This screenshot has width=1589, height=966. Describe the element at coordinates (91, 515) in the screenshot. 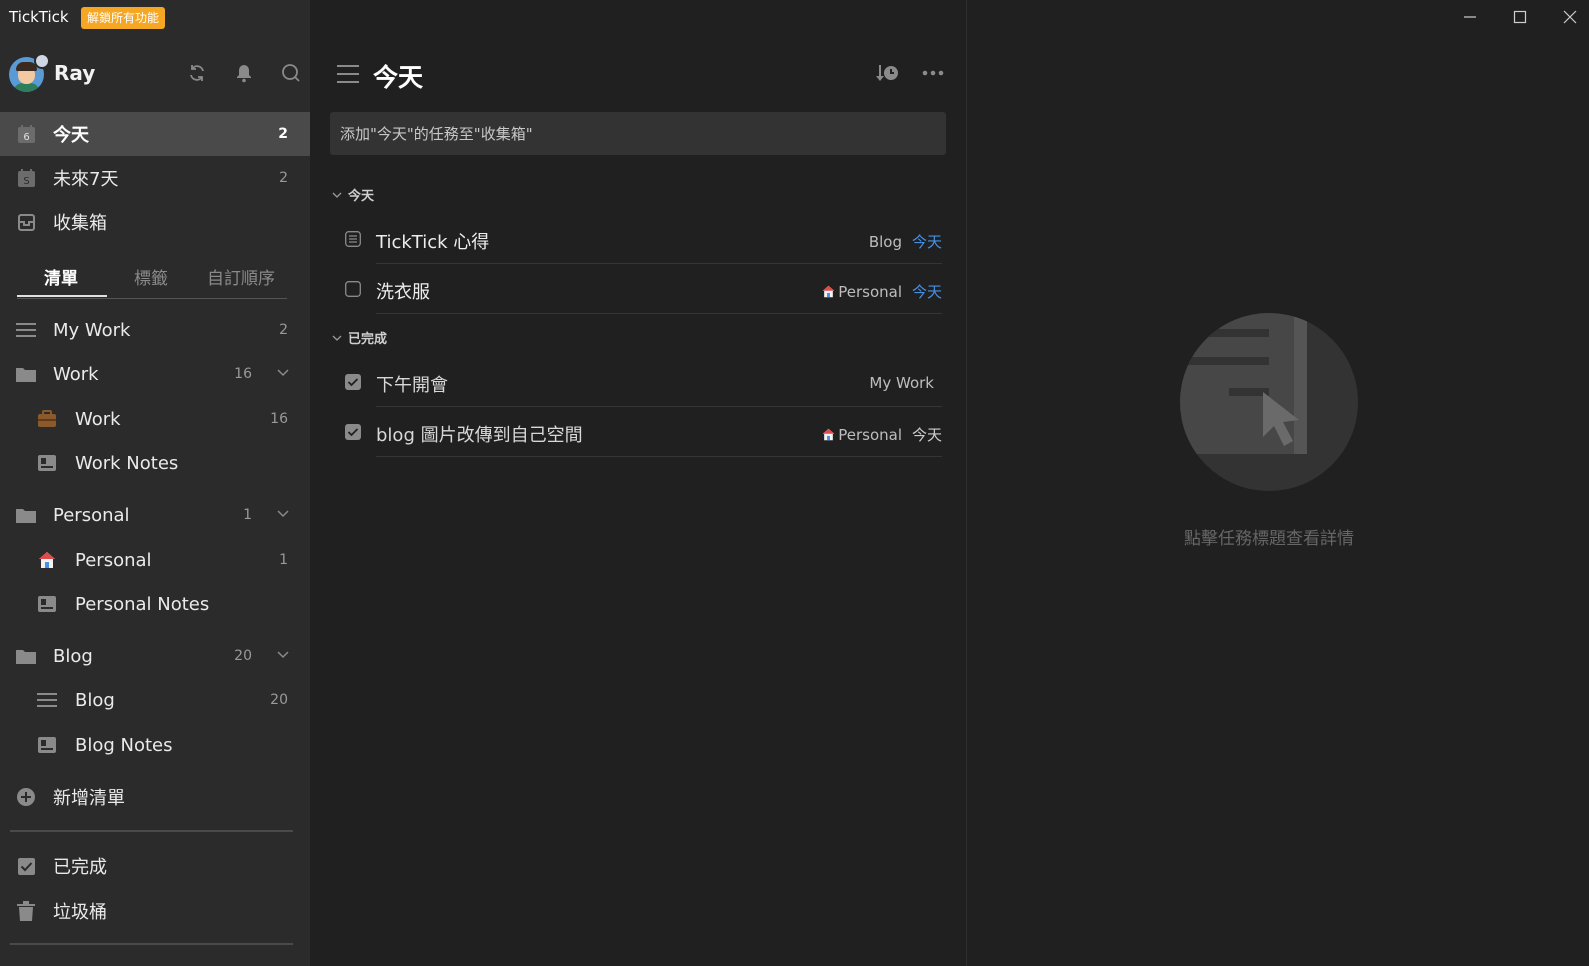

I see `folder-label: Personal` at that location.